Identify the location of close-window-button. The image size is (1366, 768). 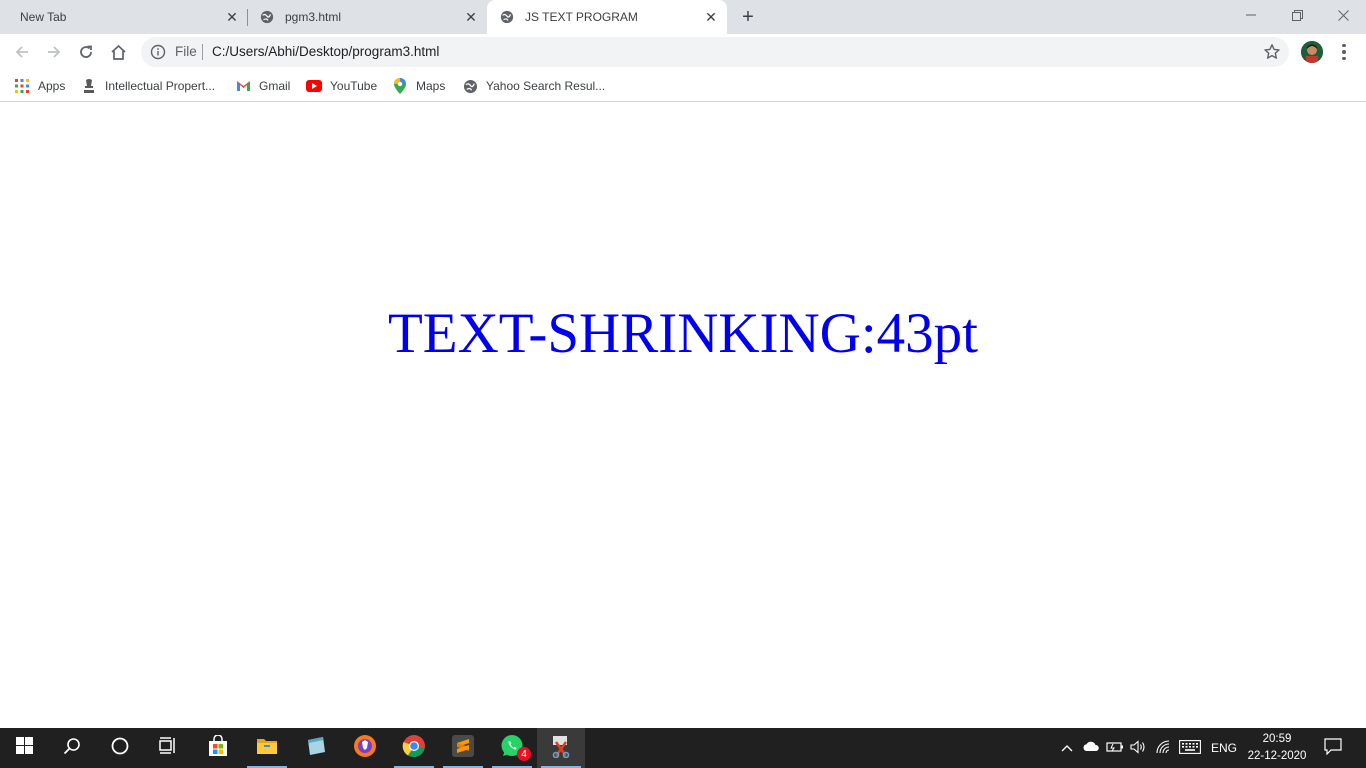
(1343, 15).